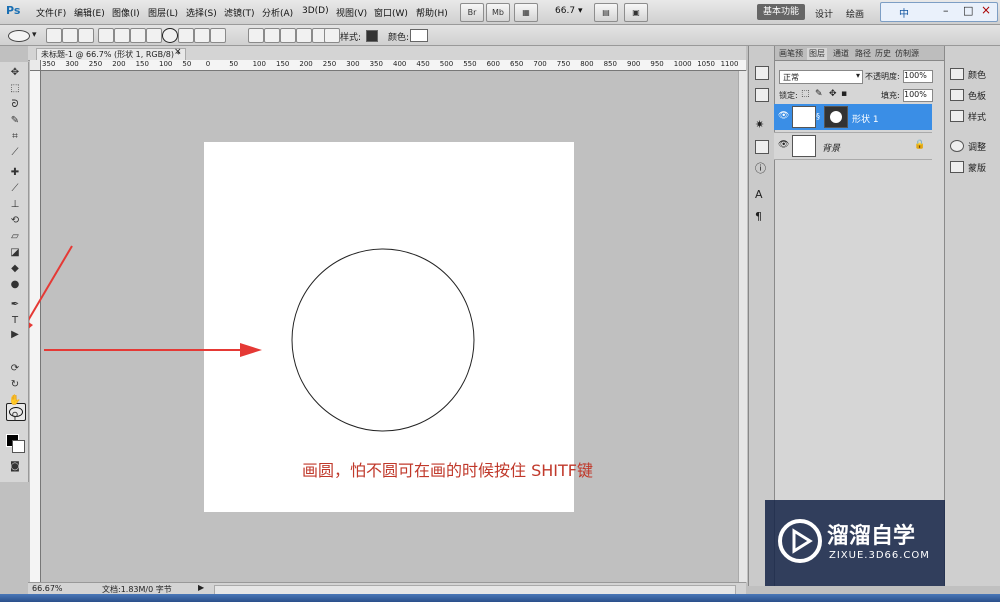 Image resolution: width=1000 pixels, height=602 pixels. I want to click on status-menu-icon: ▶, so click(201, 587).